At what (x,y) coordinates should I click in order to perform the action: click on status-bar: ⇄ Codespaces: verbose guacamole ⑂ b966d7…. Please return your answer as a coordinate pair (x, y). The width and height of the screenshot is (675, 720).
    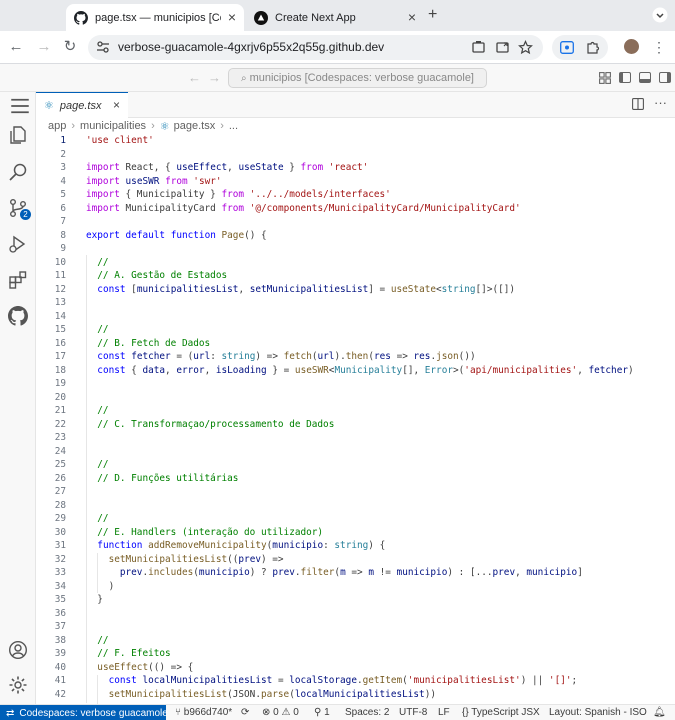
    Looking at the image, I should click on (337, 712).